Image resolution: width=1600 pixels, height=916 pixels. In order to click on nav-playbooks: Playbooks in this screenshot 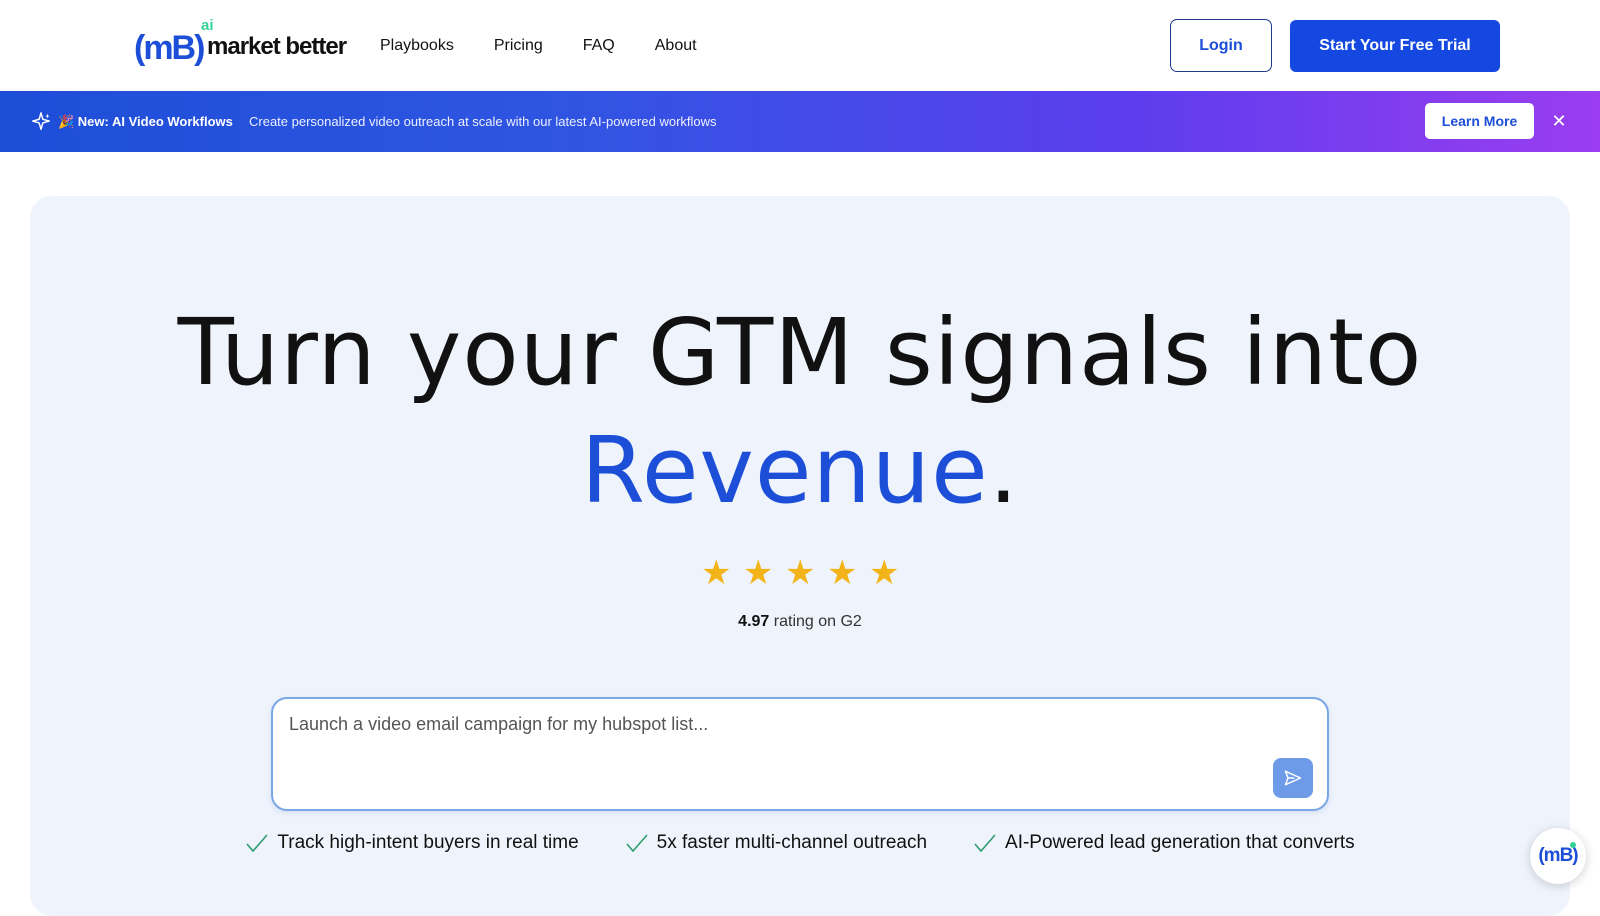, I will do `click(417, 46)`.